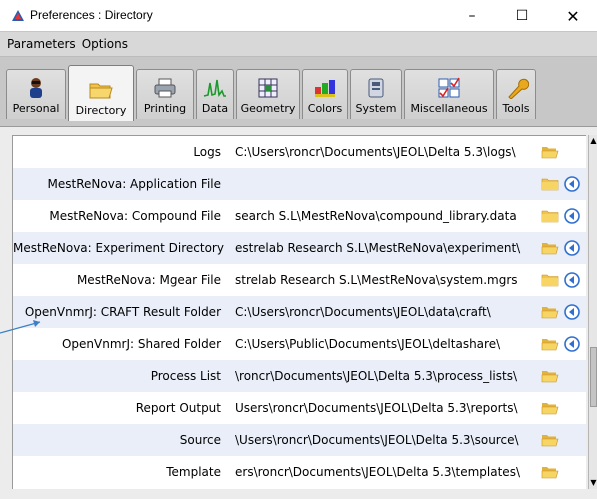 The image size is (597, 499). I want to click on directory-row-mestrenova-application-file: MestReNova: Application File, so click(299, 184).